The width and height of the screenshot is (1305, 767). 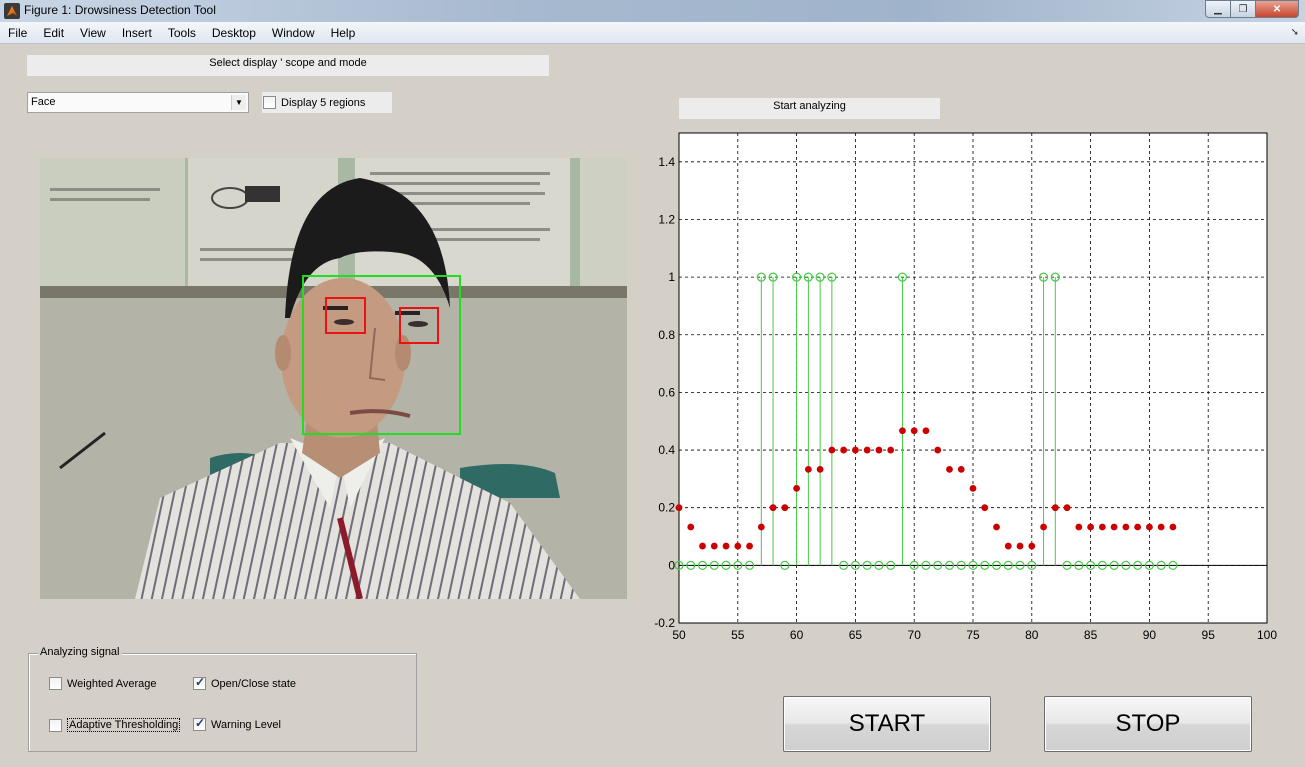 What do you see at coordinates (17, 33) in the screenshot?
I see `menu-file: File` at bounding box center [17, 33].